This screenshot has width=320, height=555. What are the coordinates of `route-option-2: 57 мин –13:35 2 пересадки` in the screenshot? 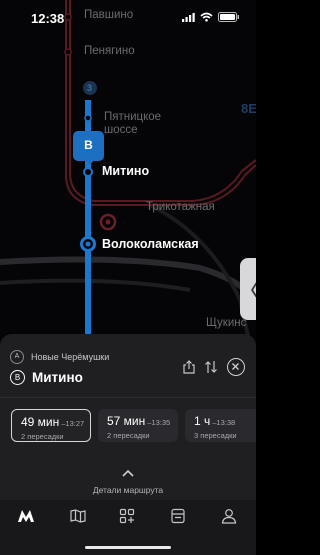 It's located at (138, 425).